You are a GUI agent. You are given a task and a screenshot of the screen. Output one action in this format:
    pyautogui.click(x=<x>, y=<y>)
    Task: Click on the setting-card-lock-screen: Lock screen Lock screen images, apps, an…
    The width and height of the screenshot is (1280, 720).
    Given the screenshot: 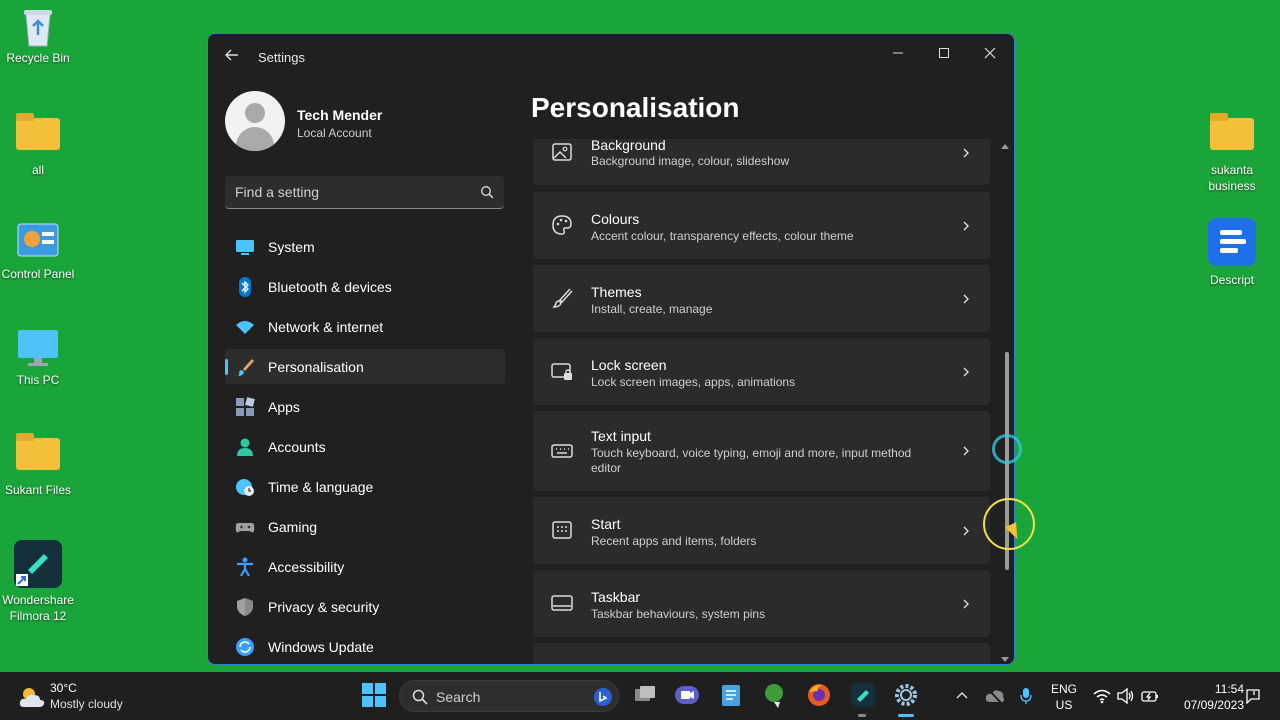 What is the action you would take?
    pyautogui.click(x=761, y=371)
    